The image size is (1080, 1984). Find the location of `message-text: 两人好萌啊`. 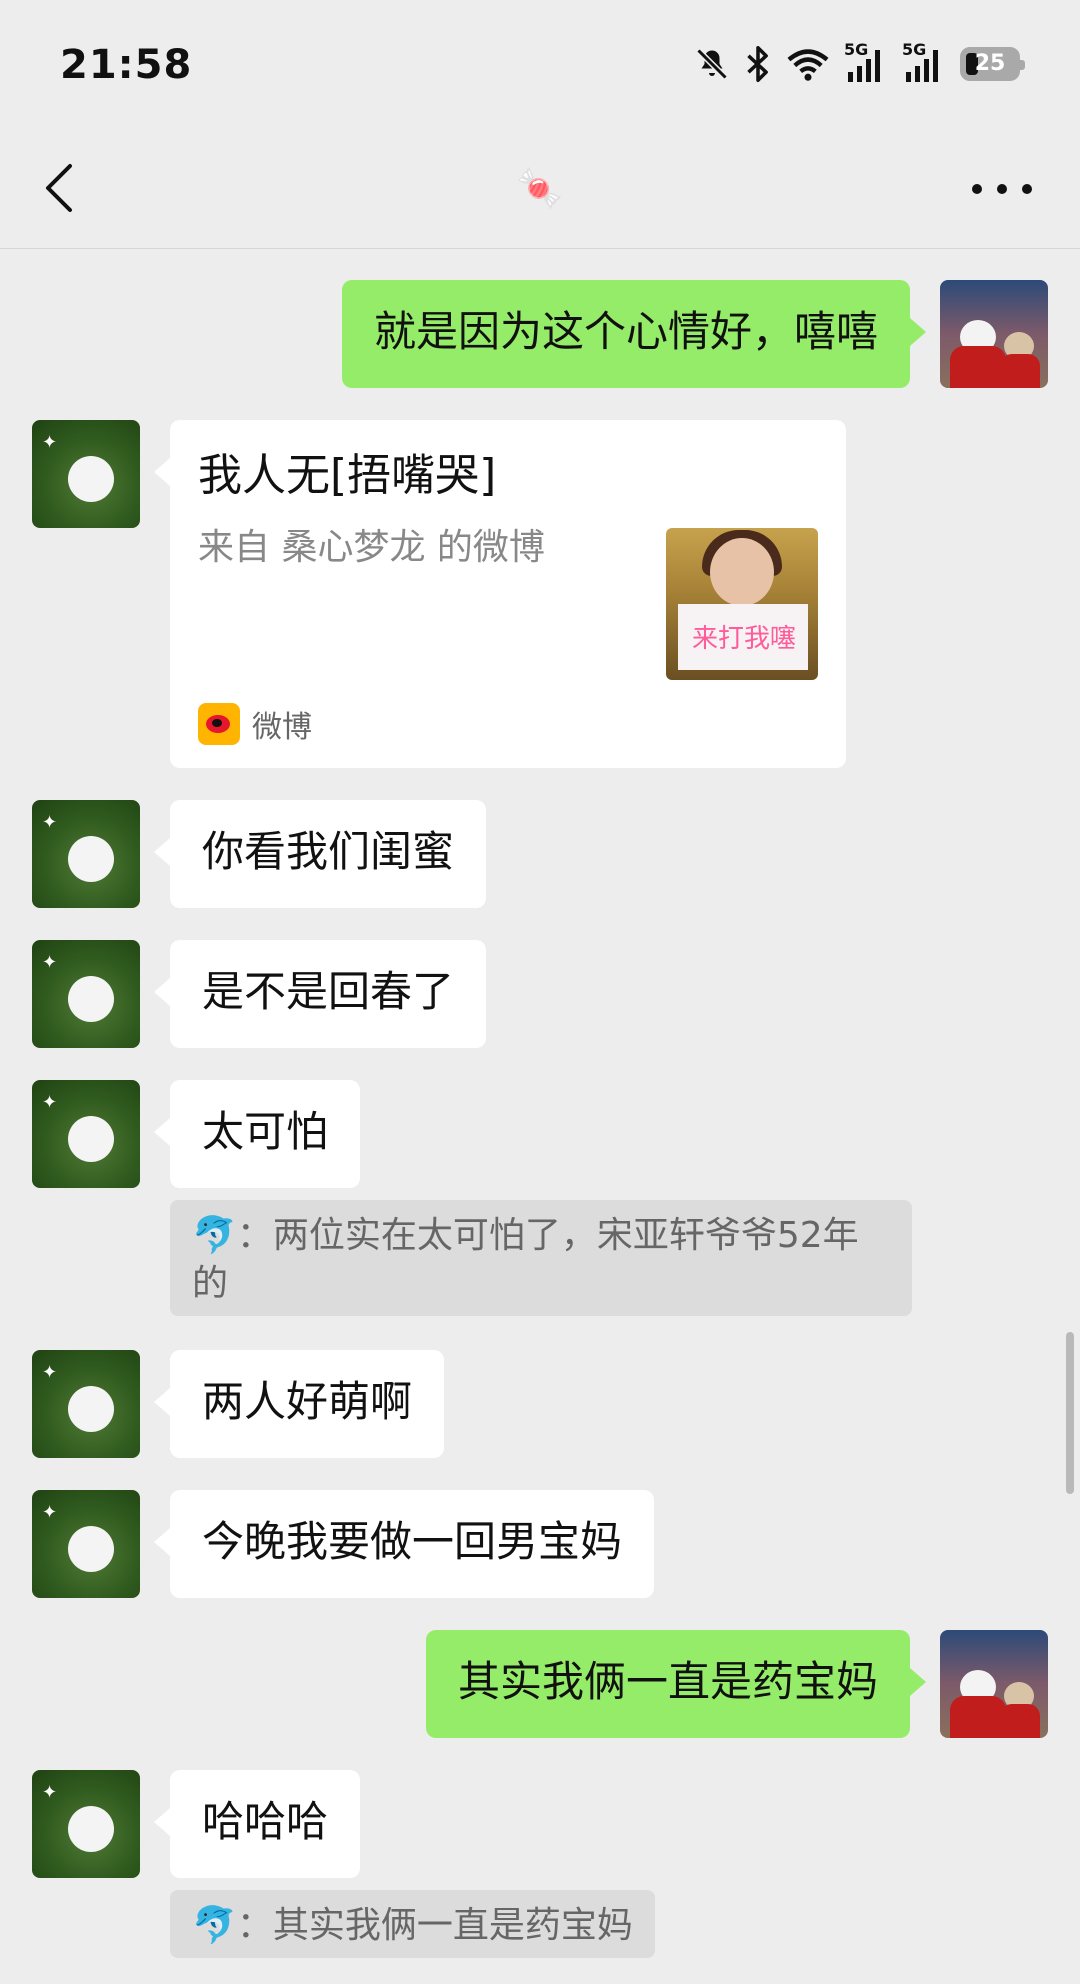

message-text: 两人好萌啊 is located at coordinates (307, 1401).